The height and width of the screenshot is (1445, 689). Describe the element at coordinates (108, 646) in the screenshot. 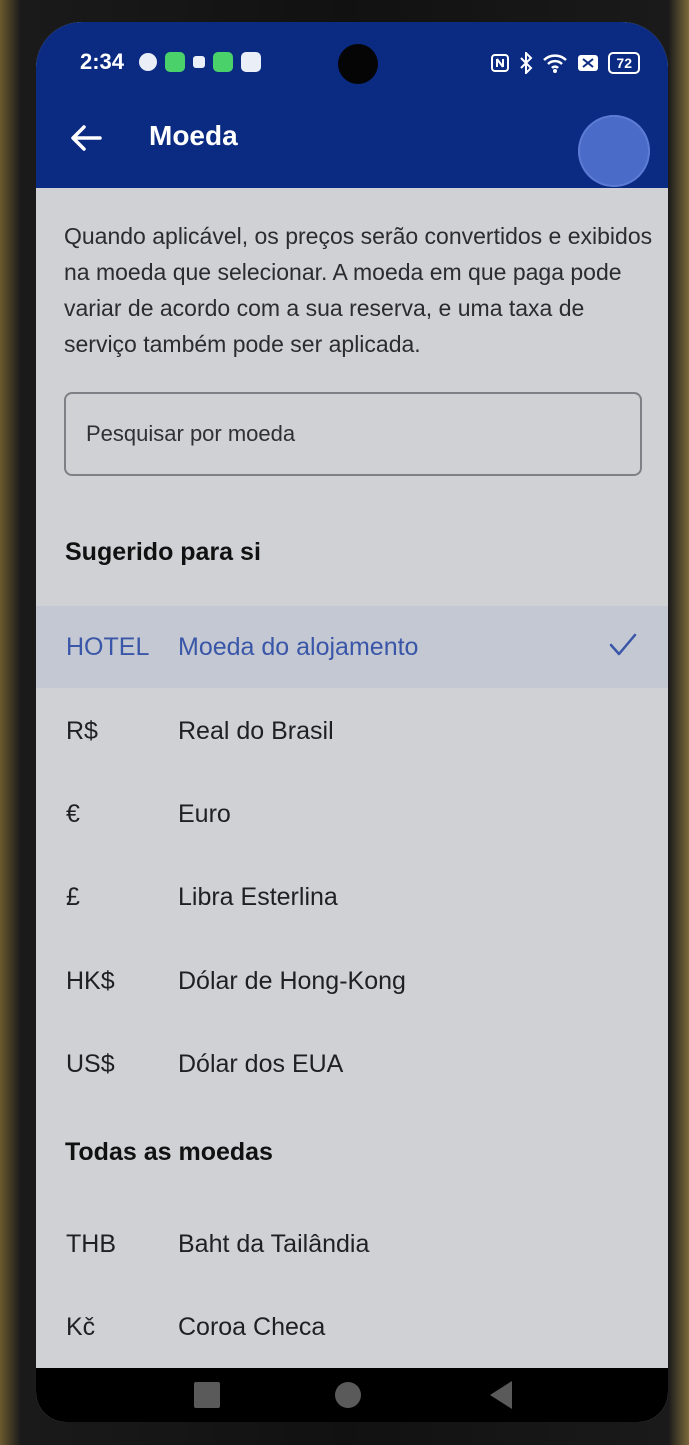

I see `currency-code: HOTEL` at that location.